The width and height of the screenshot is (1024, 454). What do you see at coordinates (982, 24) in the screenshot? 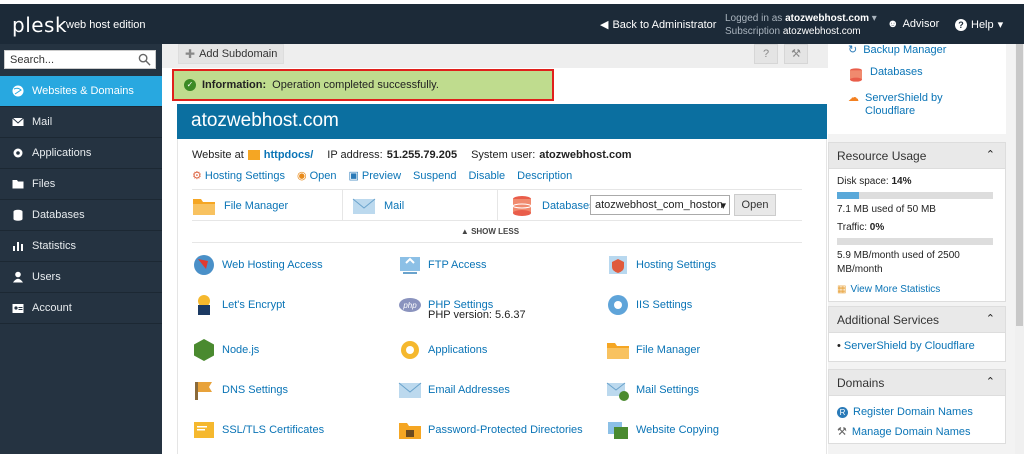
I see `help-label: Help` at bounding box center [982, 24].